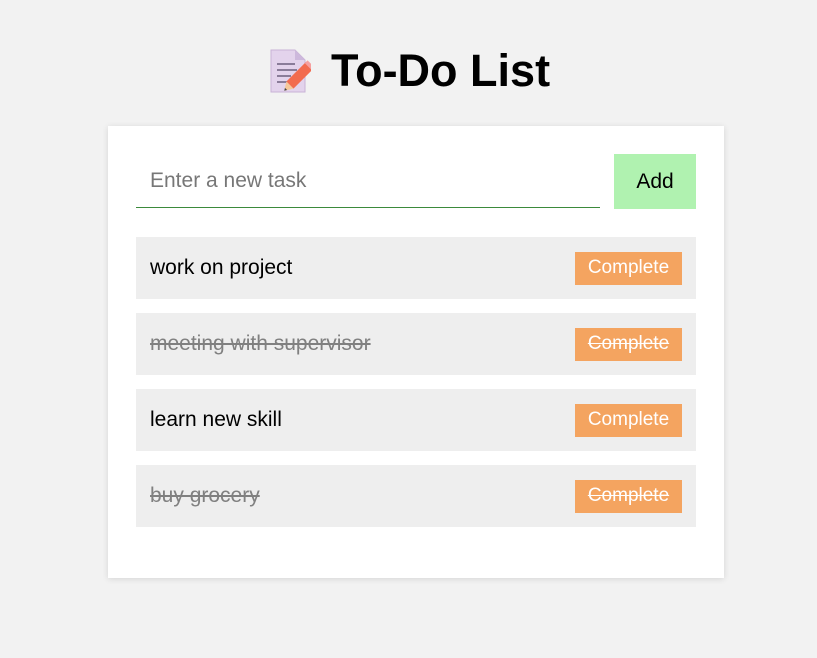 This screenshot has height=658, width=817. What do you see at coordinates (416, 420) in the screenshot?
I see `task-item: learn new skill Complete` at bounding box center [416, 420].